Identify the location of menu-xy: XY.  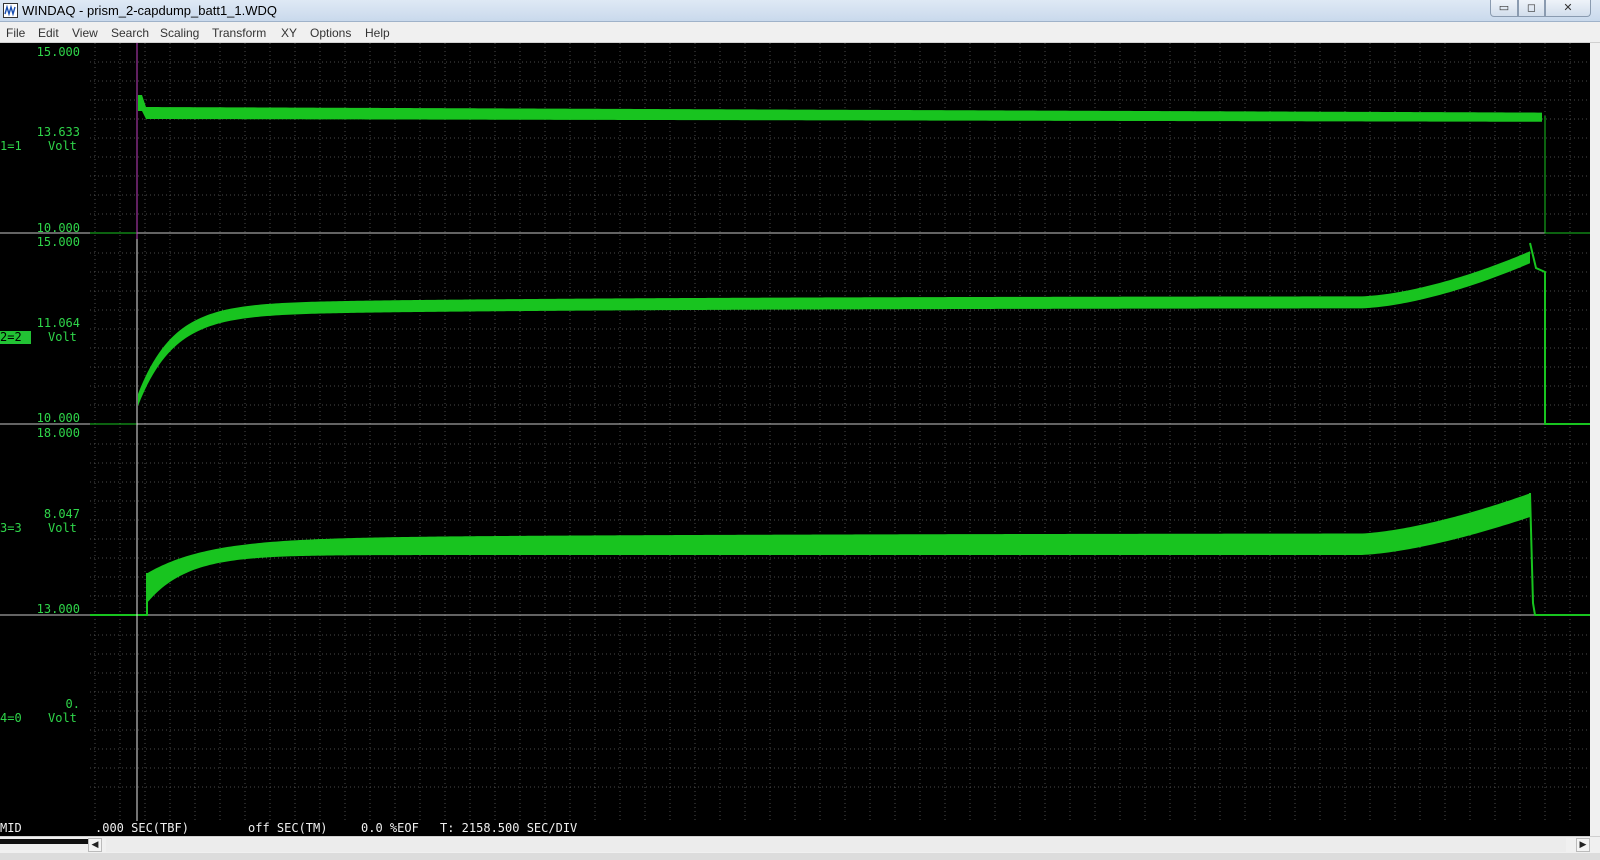
(289, 33).